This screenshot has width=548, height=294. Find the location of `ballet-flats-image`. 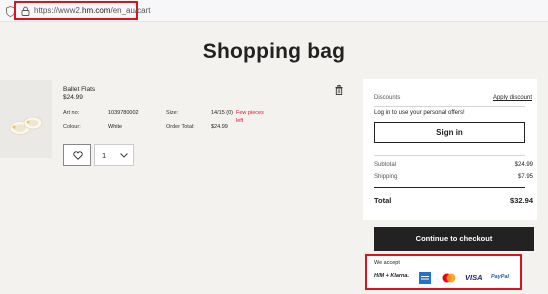

ballet-flats-image is located at coordinates (26, 125).